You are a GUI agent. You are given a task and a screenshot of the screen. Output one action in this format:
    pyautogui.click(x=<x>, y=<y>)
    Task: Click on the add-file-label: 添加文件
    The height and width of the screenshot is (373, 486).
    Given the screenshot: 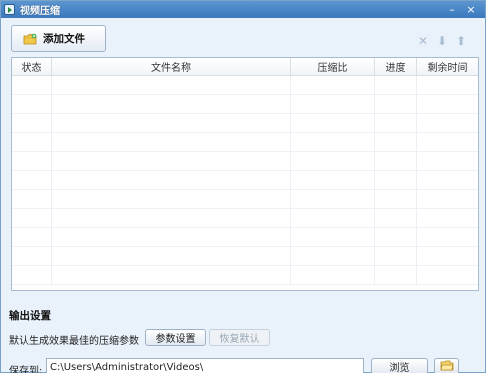 What is the action you would take?
    pyautogui.click(x=64, y=39)
    